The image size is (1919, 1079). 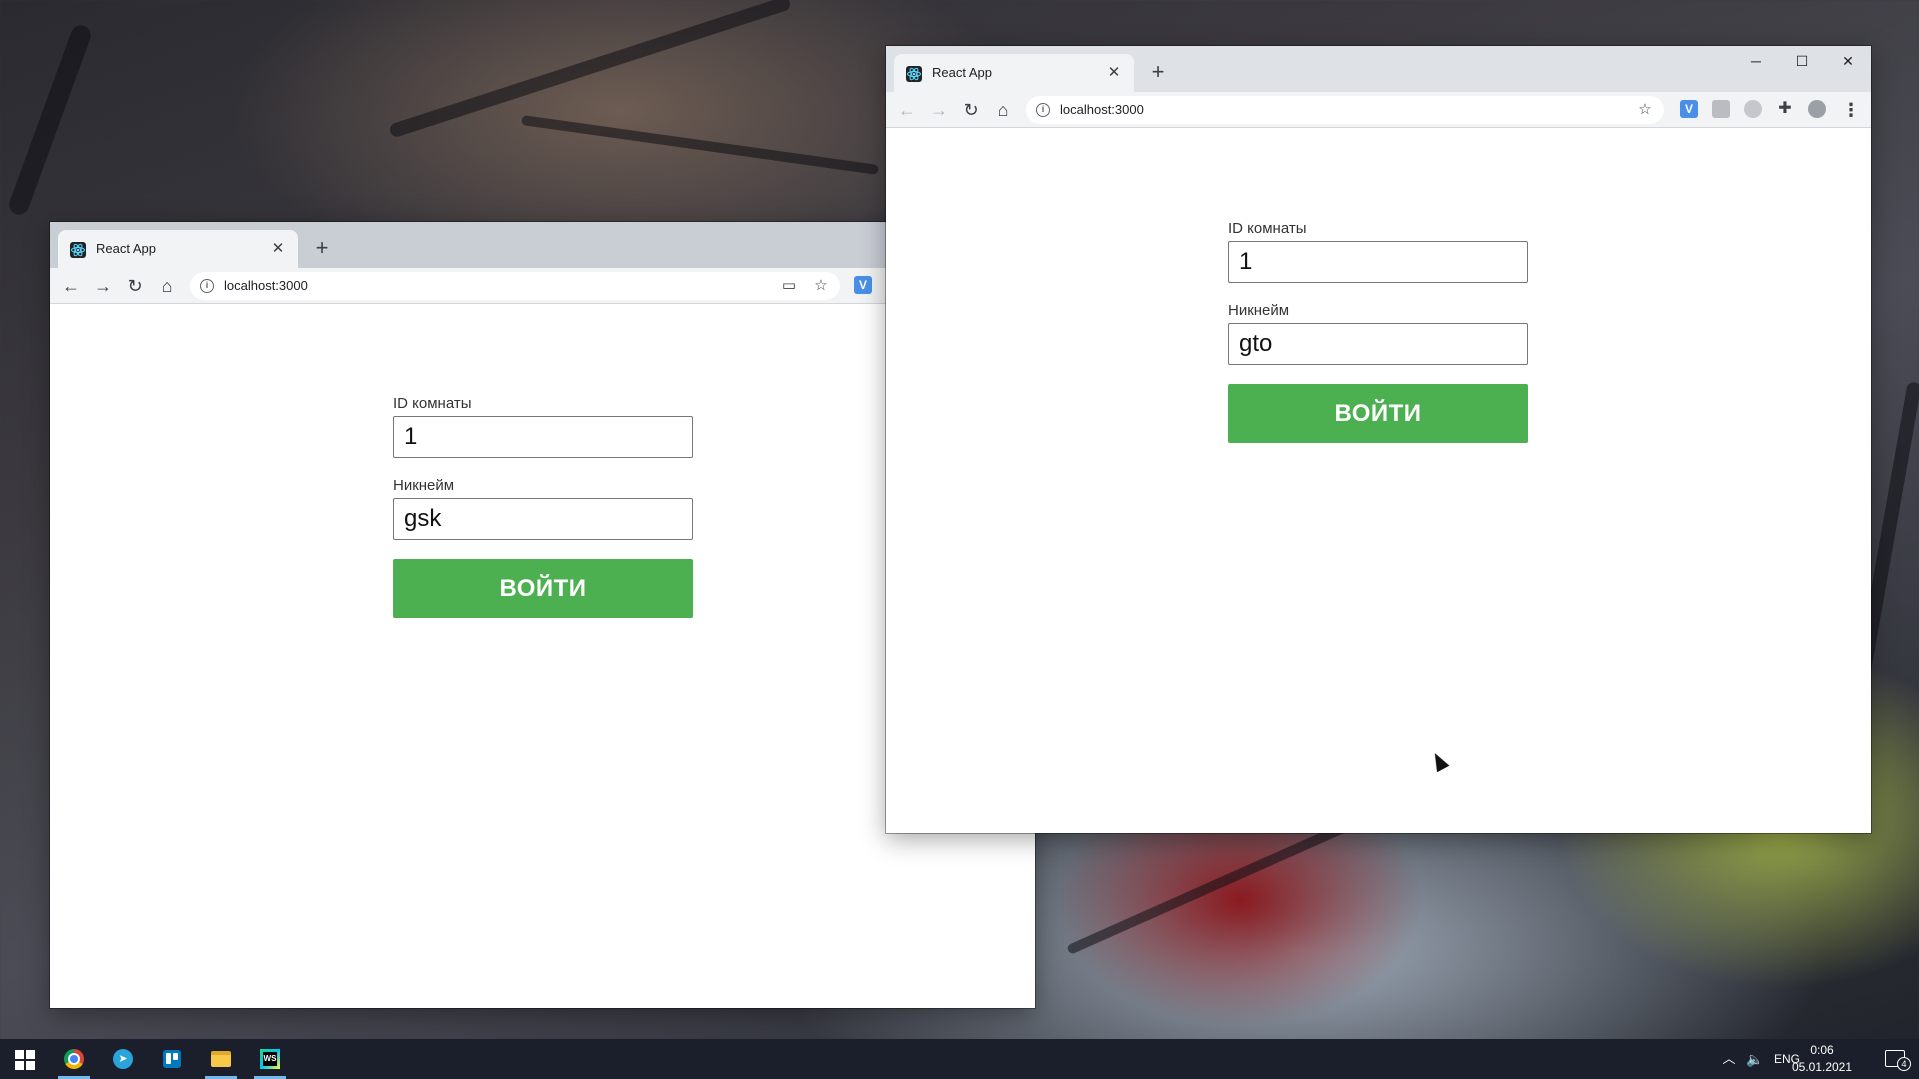 I want to click on extensions-puzzle-icon: ✚, so click(x=1785, y=109).